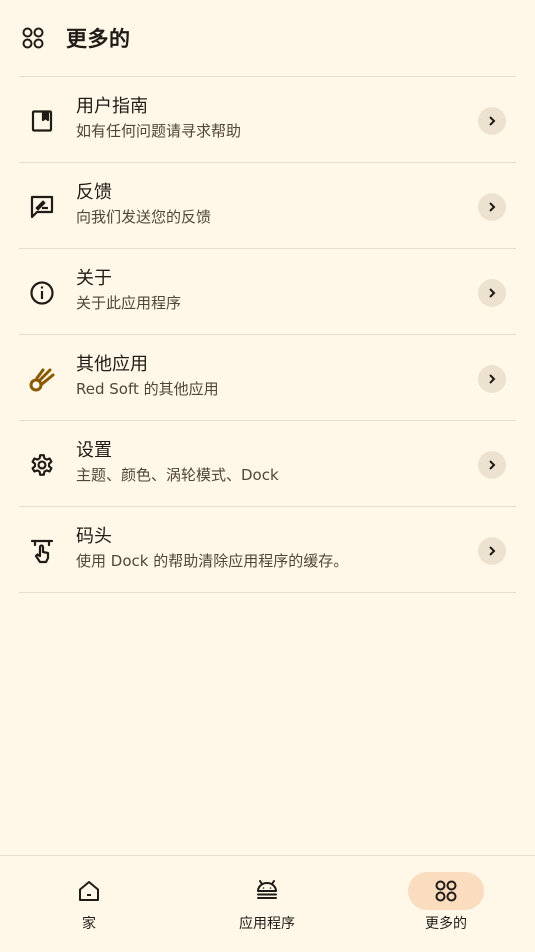 The image size is (535, 952). What do you see at coordinates (94, 278) in the screenshot?
I see `item-title: 关于` at bounding box center [94, 278].